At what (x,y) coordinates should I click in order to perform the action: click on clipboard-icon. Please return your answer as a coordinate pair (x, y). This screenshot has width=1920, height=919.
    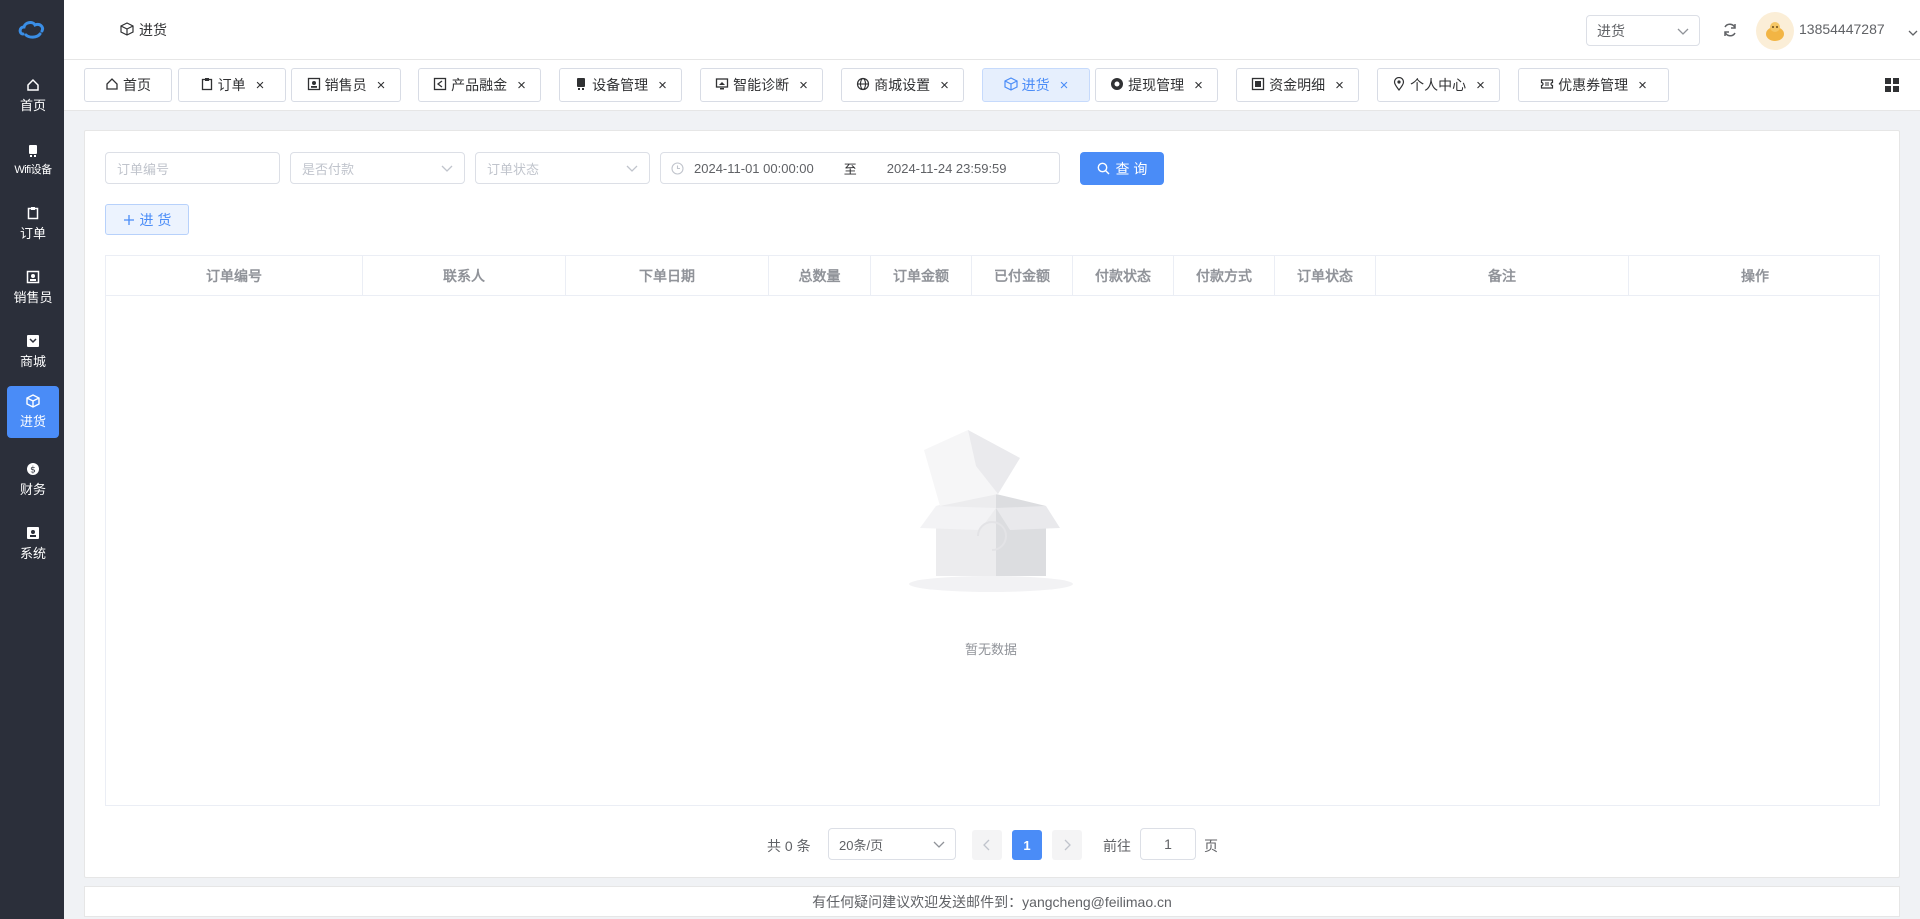
    Looking at the image, I should click on (207, 85).